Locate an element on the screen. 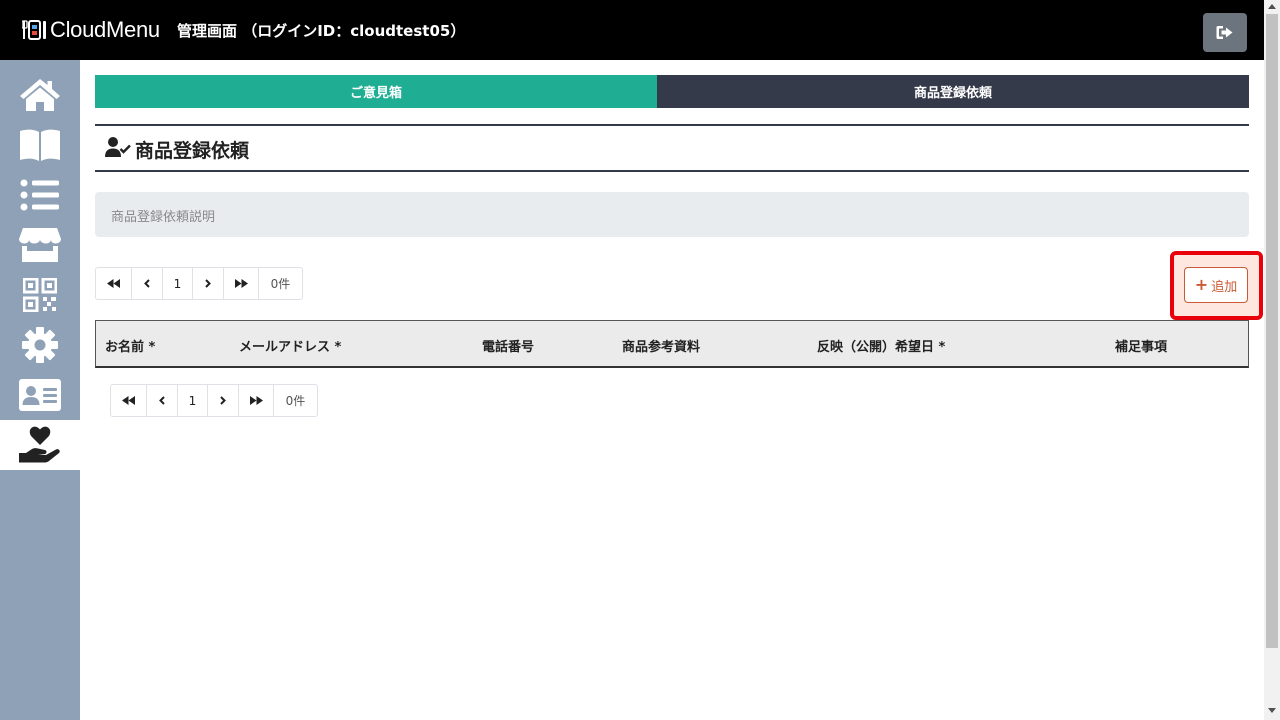  book-open-icon is located at coordinates (40, 145).